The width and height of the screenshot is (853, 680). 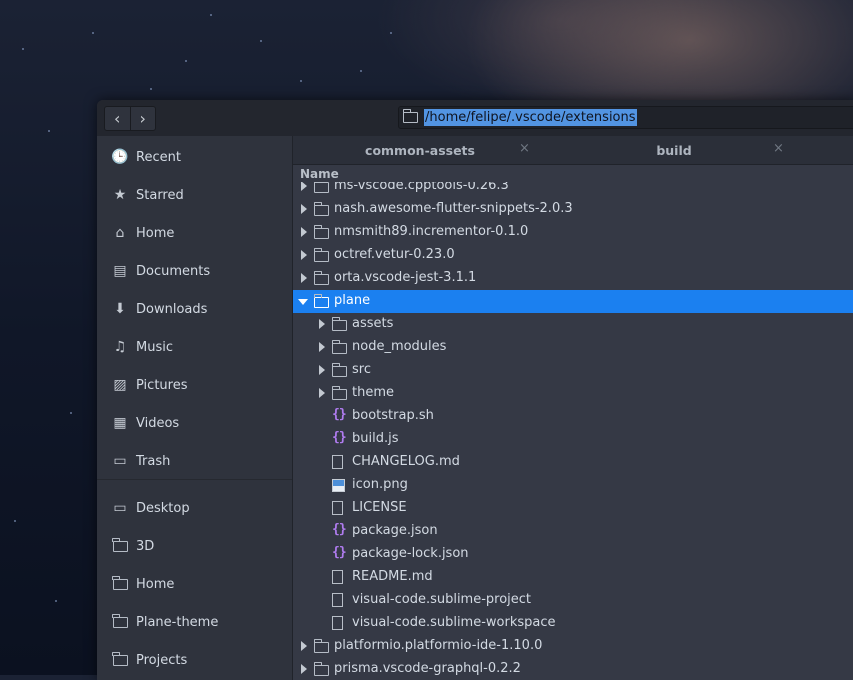 I want to click on file-row: CHANGELOG.md, so click(x=573, y=462).